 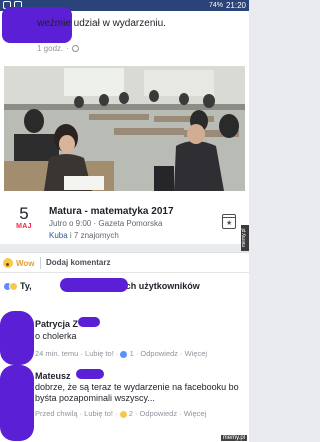 I want to click on friend-link: Kuba, so click(x=58, y=235).